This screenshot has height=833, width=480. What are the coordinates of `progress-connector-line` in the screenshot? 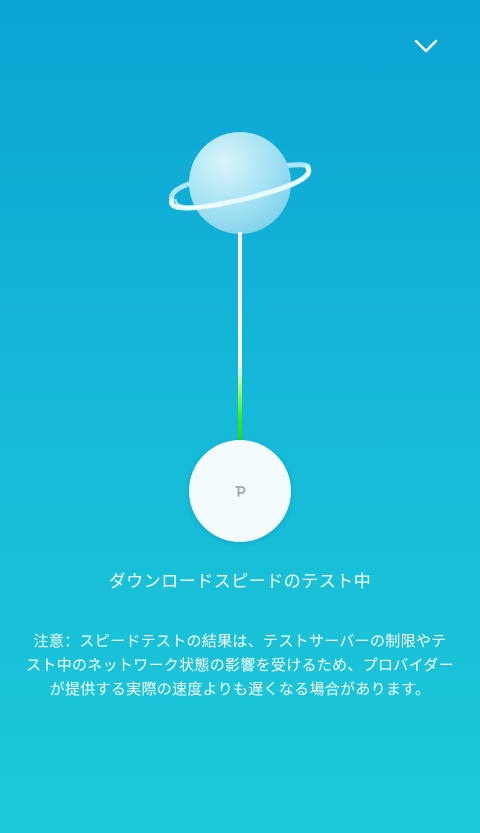 It's located at (240, 337).